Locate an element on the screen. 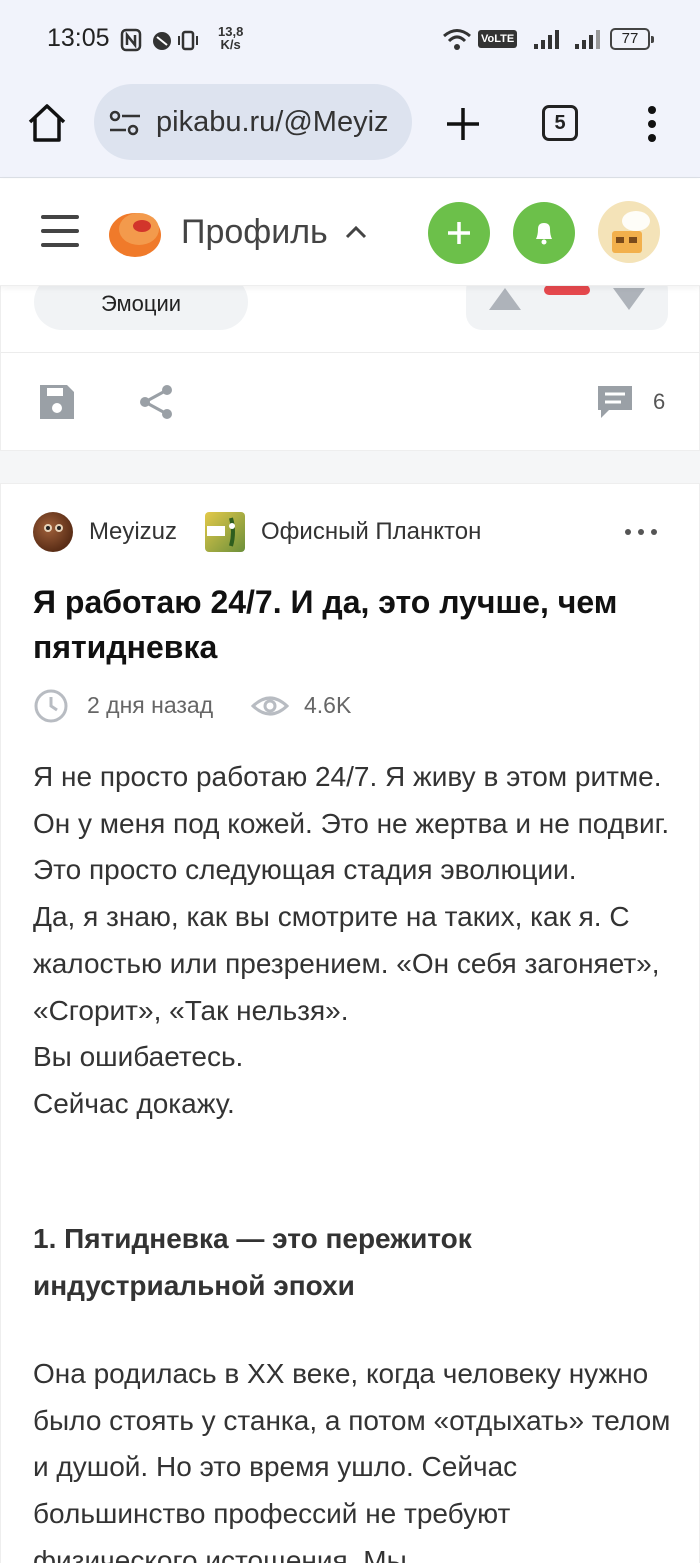  plus-icon is located at coordinates (459, 233).